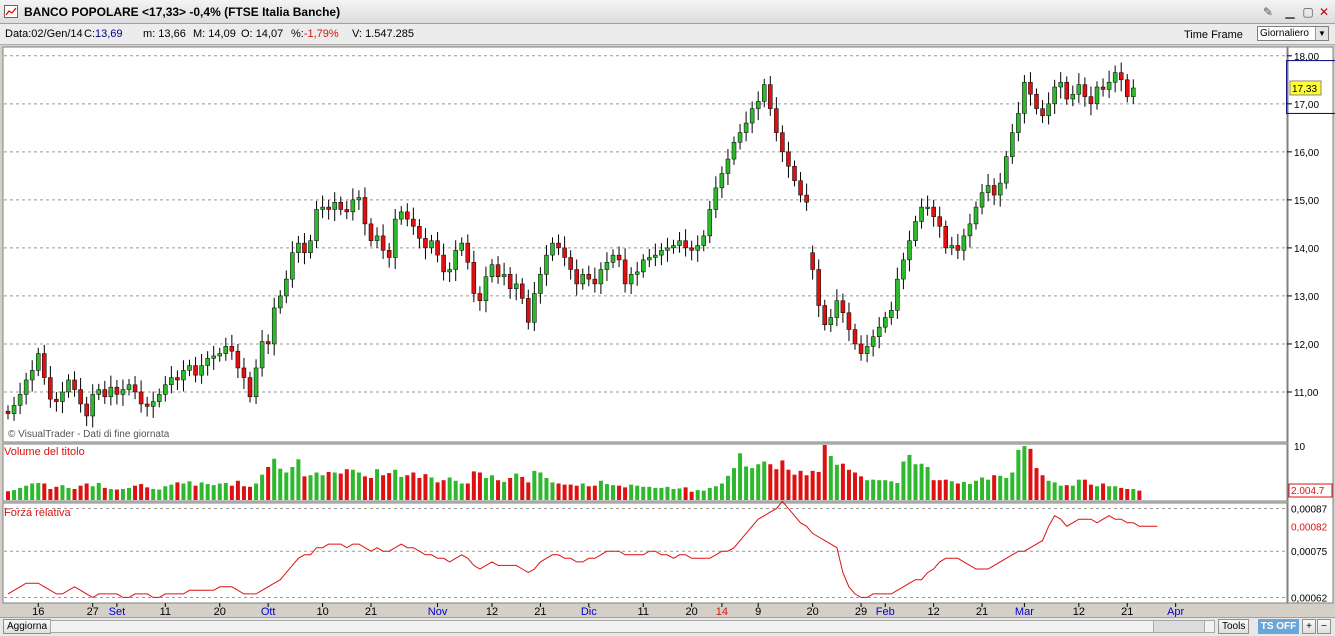  Describe the element at coordinates (322, 611) in the screenshot. I see `x-axis-label: 10` at that location.